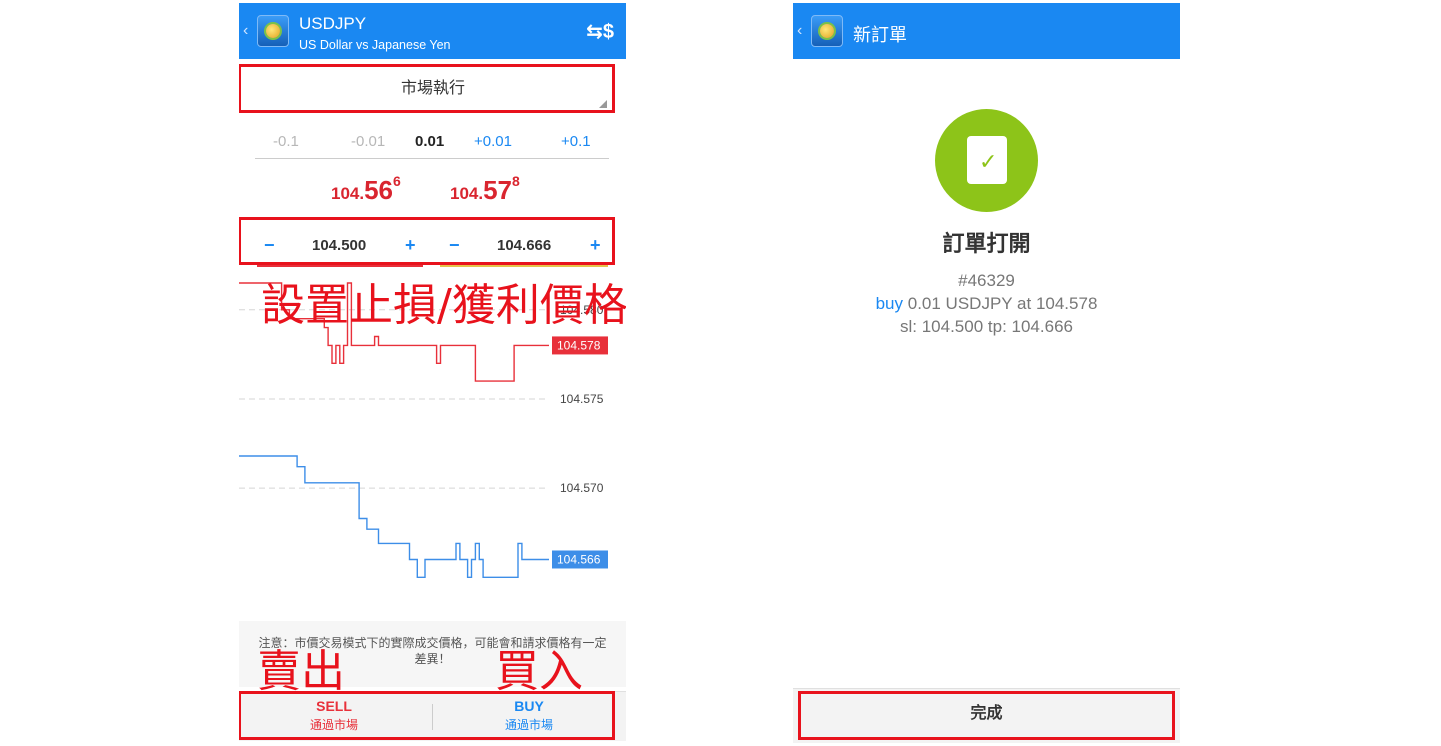  Describe the element at coordinates (516, 181) in the screenshot. I see `ask-fraction: 8` at that location.